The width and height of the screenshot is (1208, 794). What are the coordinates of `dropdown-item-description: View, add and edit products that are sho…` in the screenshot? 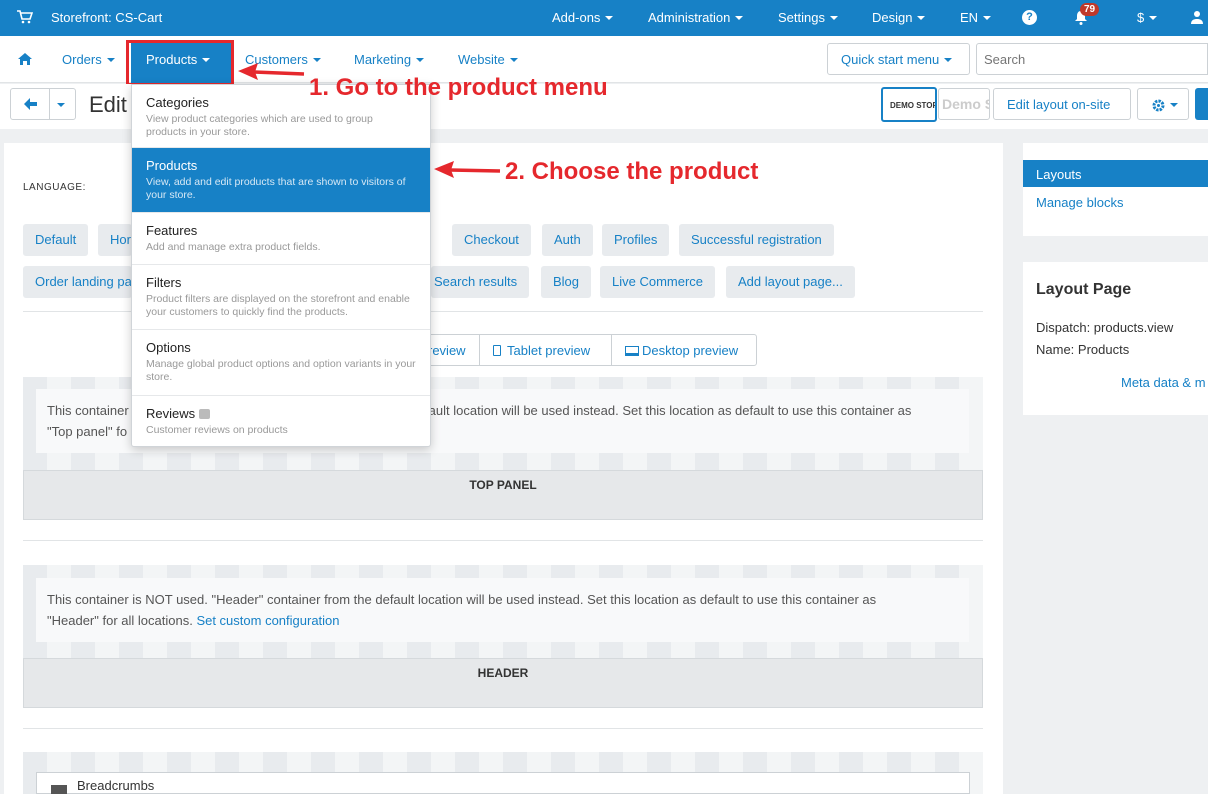 It's located at (276, 188).